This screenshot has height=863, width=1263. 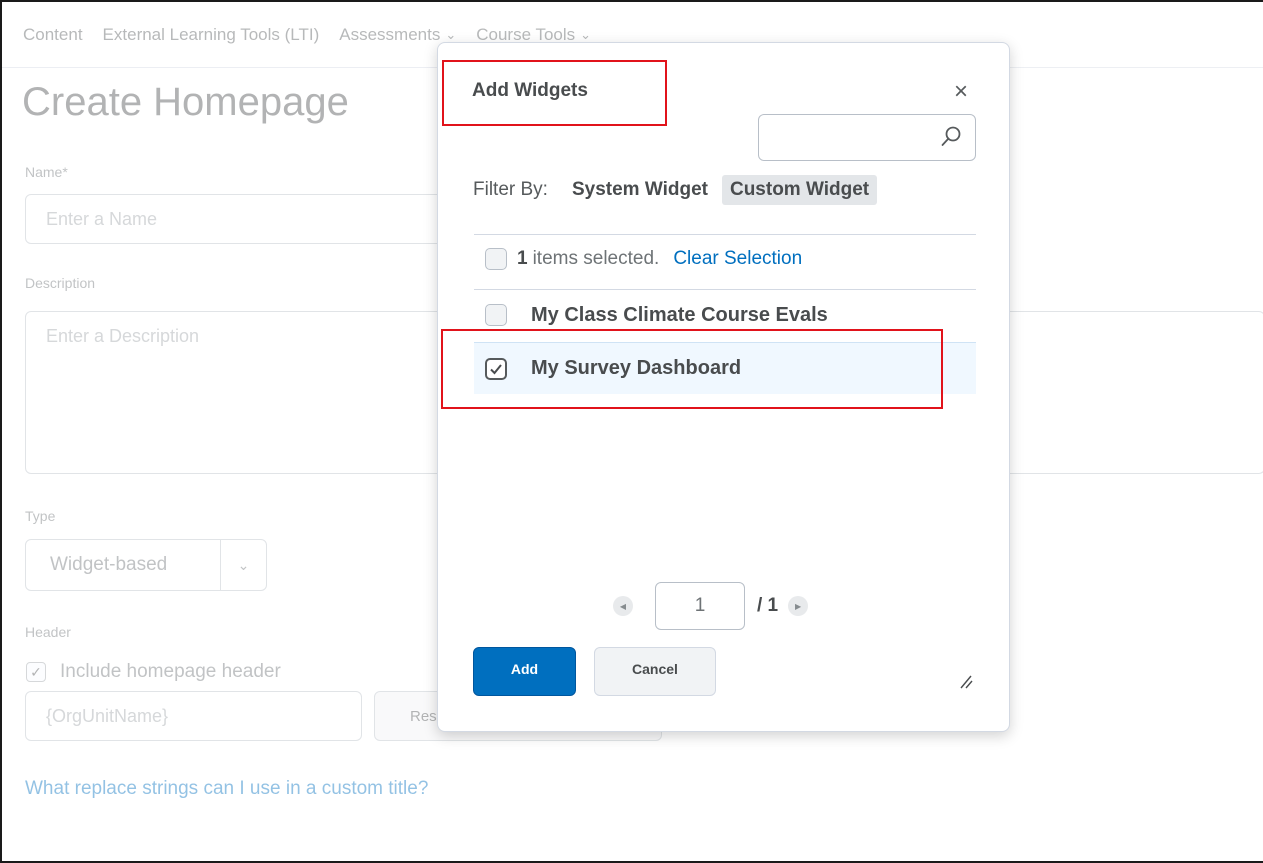 I want to click on widget-item-checkbox, so click(x=496, y=315).